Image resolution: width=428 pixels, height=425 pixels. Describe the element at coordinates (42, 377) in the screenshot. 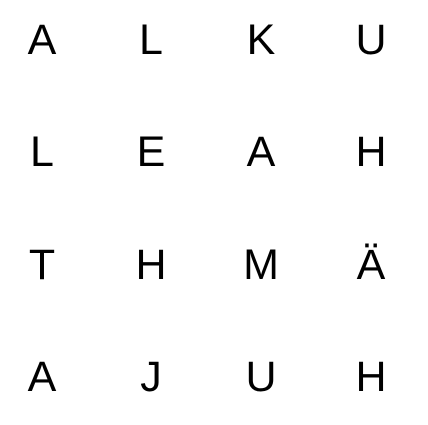

I see `letter-cell-r4-c1: A` at that location.